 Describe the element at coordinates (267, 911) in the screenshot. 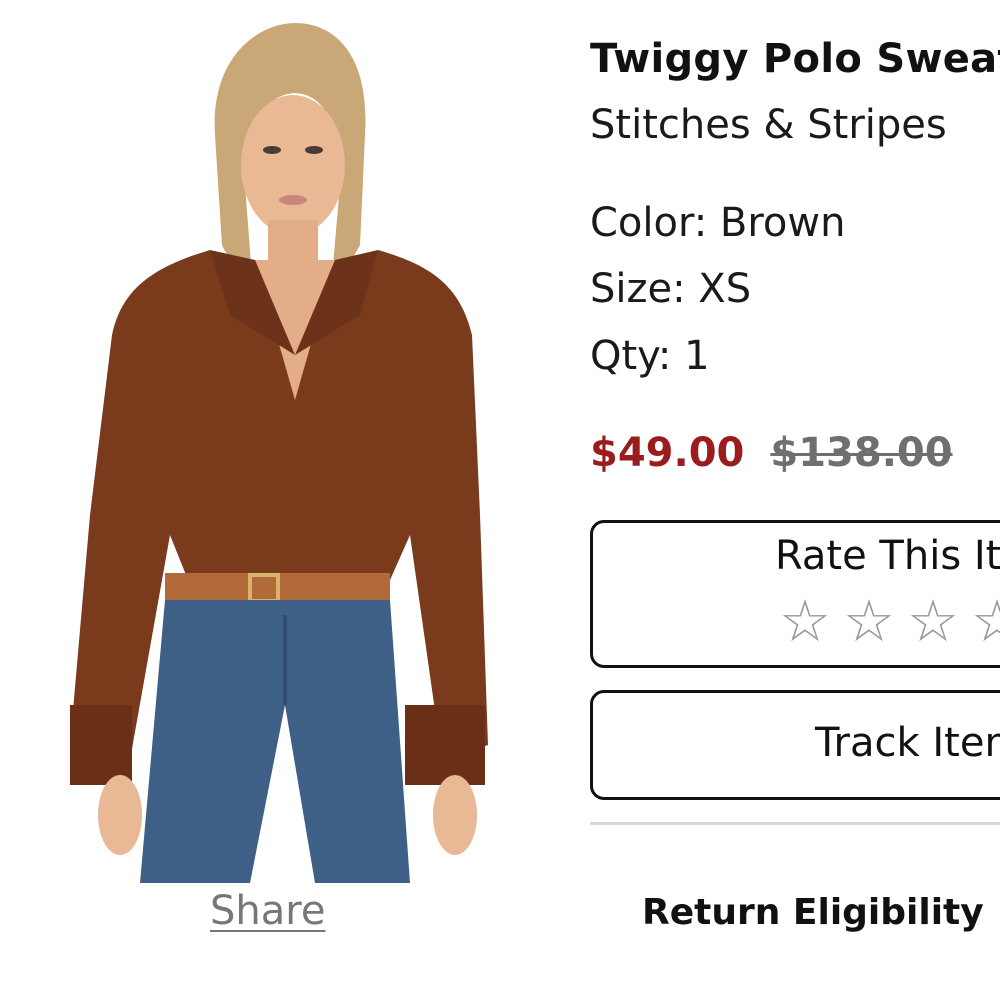

I see `share-link: Share` at that location.